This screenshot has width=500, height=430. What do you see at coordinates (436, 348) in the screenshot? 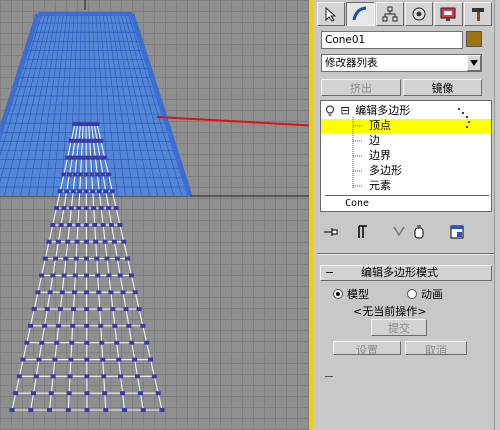
I see `cancel-button: 取消` at bounding box center [436, 348].